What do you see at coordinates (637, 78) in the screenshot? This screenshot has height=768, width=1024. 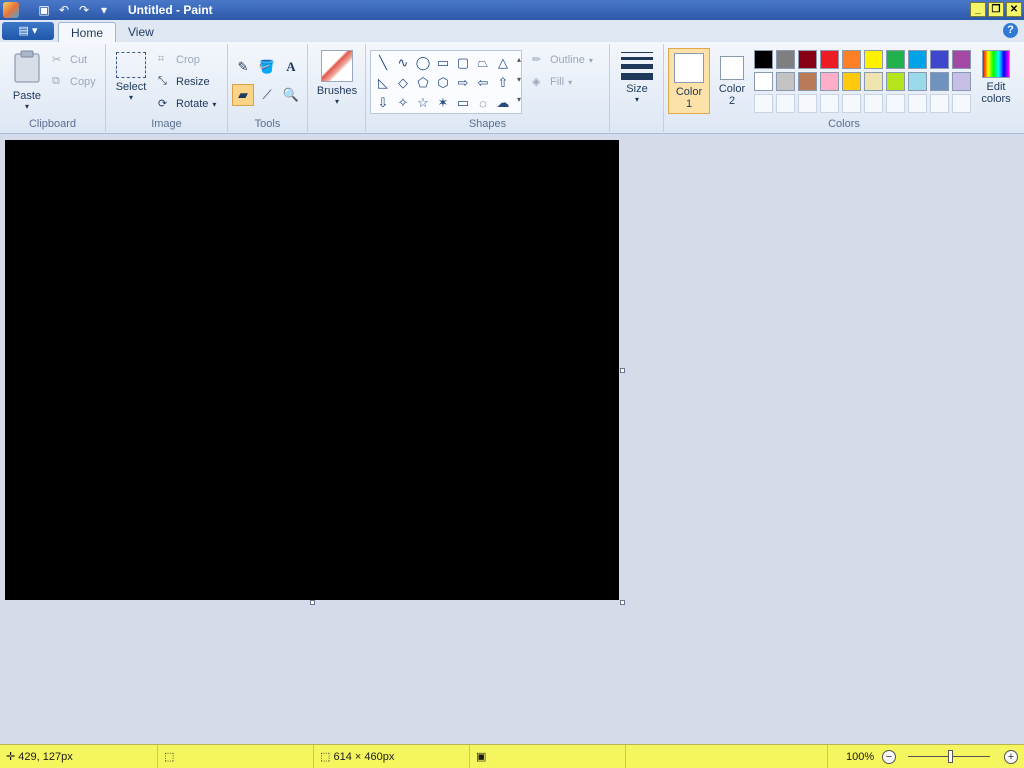 I see `size-button: Size ▾` at bounding box center [637, 78].